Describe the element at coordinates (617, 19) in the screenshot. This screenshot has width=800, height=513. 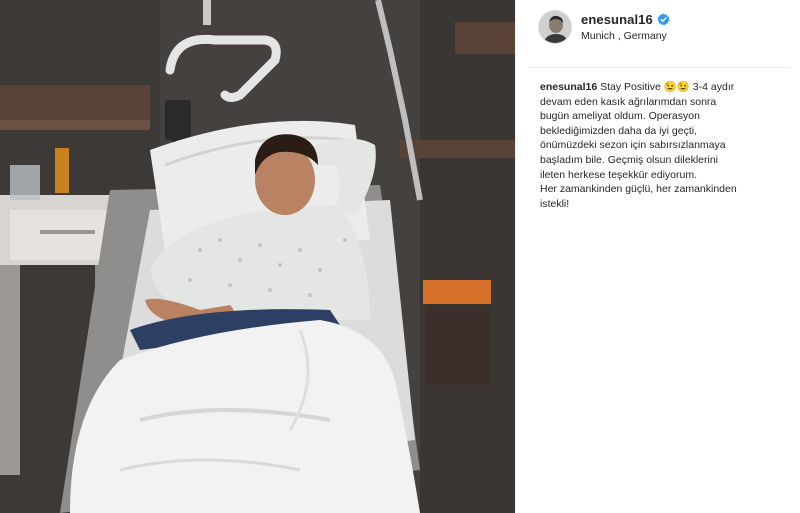
I see `username-link: enesunal16` at that location.